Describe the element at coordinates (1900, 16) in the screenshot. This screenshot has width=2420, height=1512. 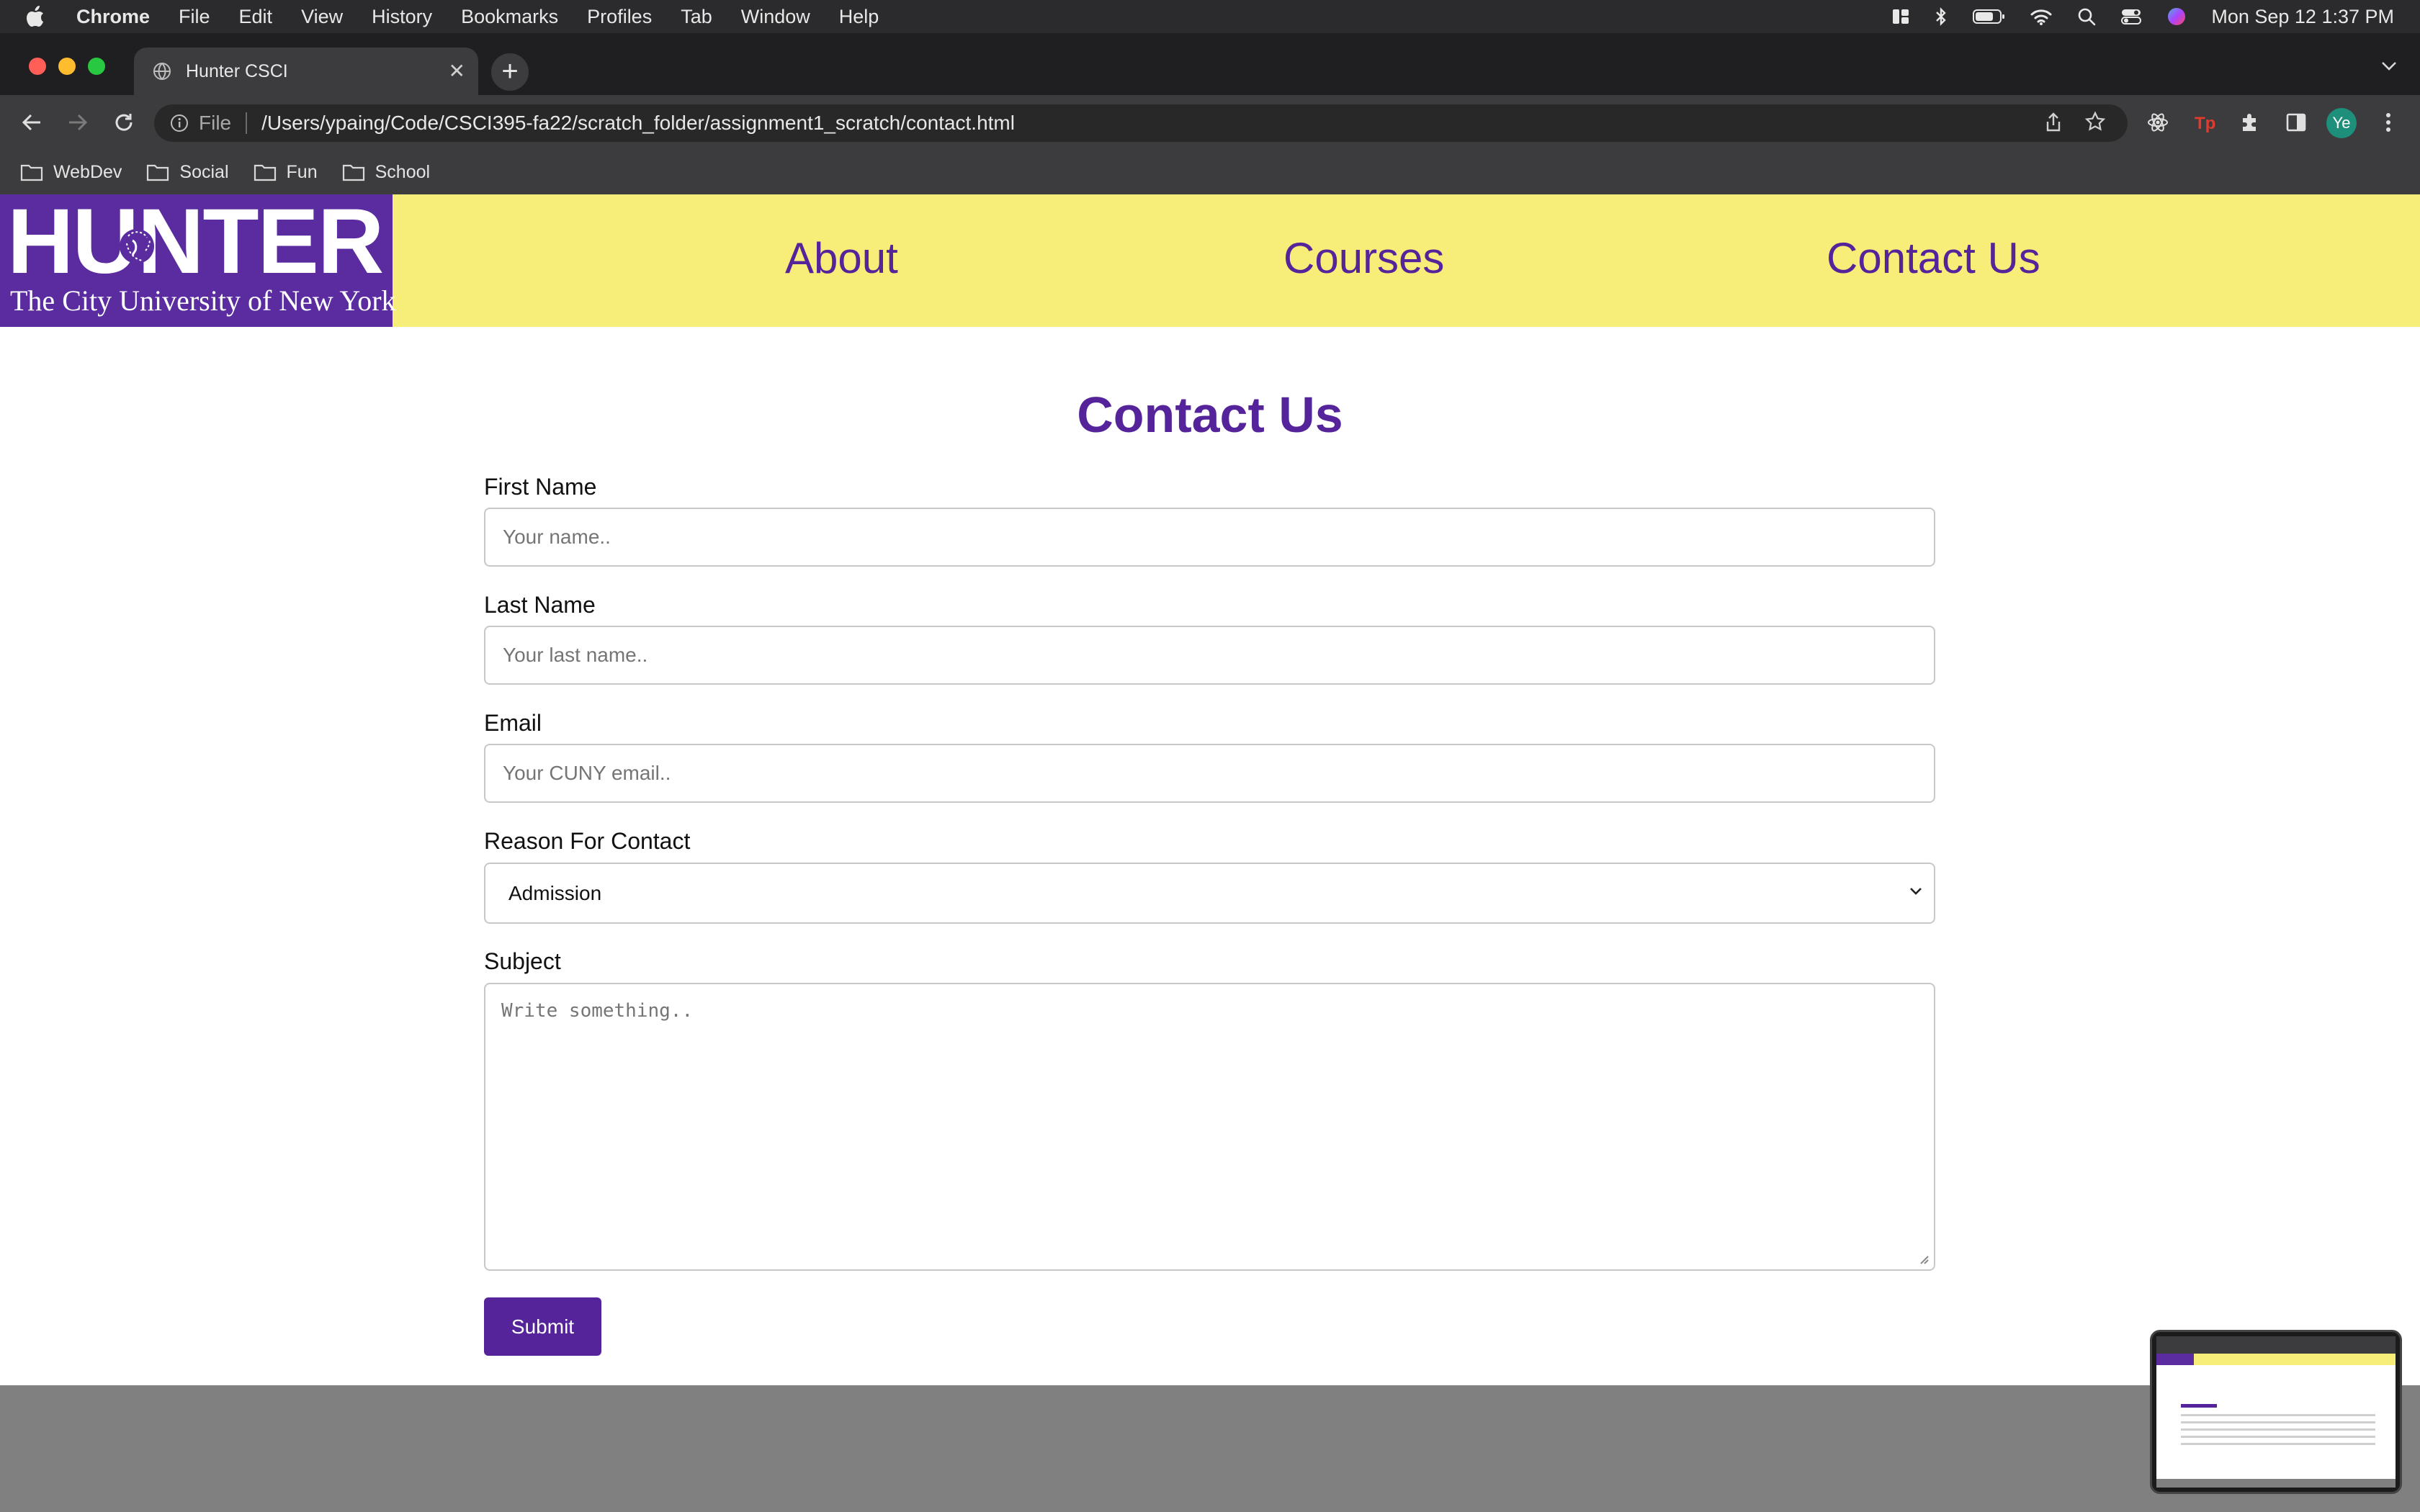
I see `stage-manager-icon` at that location.